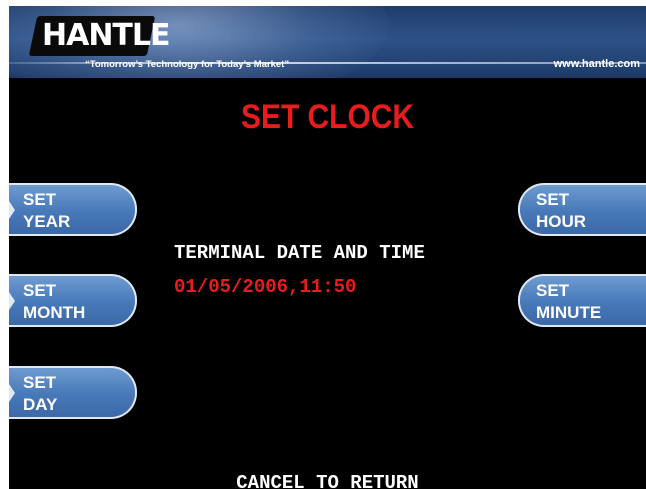 The width and height of the screenshot is (646, 489). I want to click on hantle-logo: HANTLE, so click(106, 35).